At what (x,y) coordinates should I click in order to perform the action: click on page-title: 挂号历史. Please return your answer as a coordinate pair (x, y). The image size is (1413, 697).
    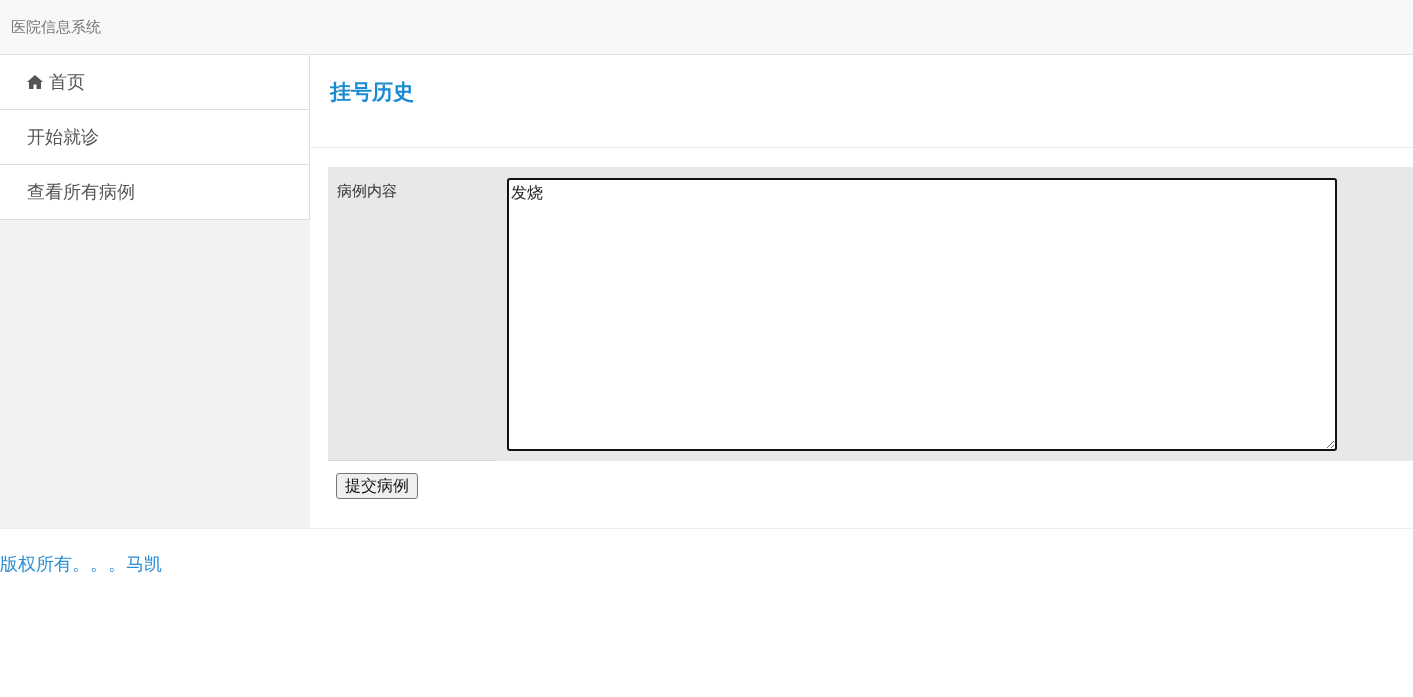
    Looking at the image, I should click on (372, 92).